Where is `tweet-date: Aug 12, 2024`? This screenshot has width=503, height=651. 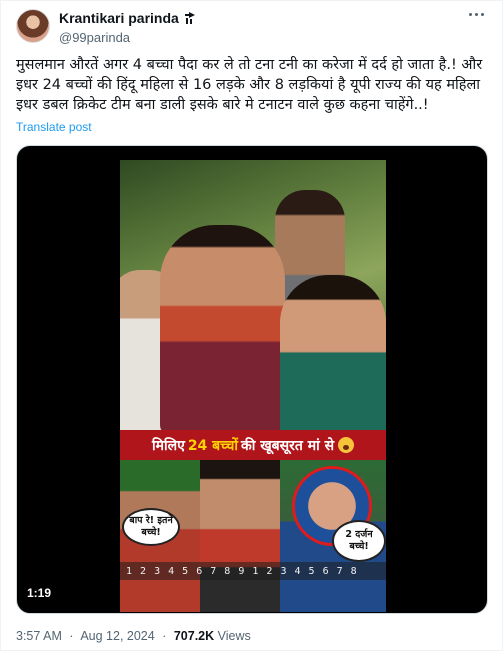 tweet-date: Aug 12, 2024 is located at coordinates (117, 636).